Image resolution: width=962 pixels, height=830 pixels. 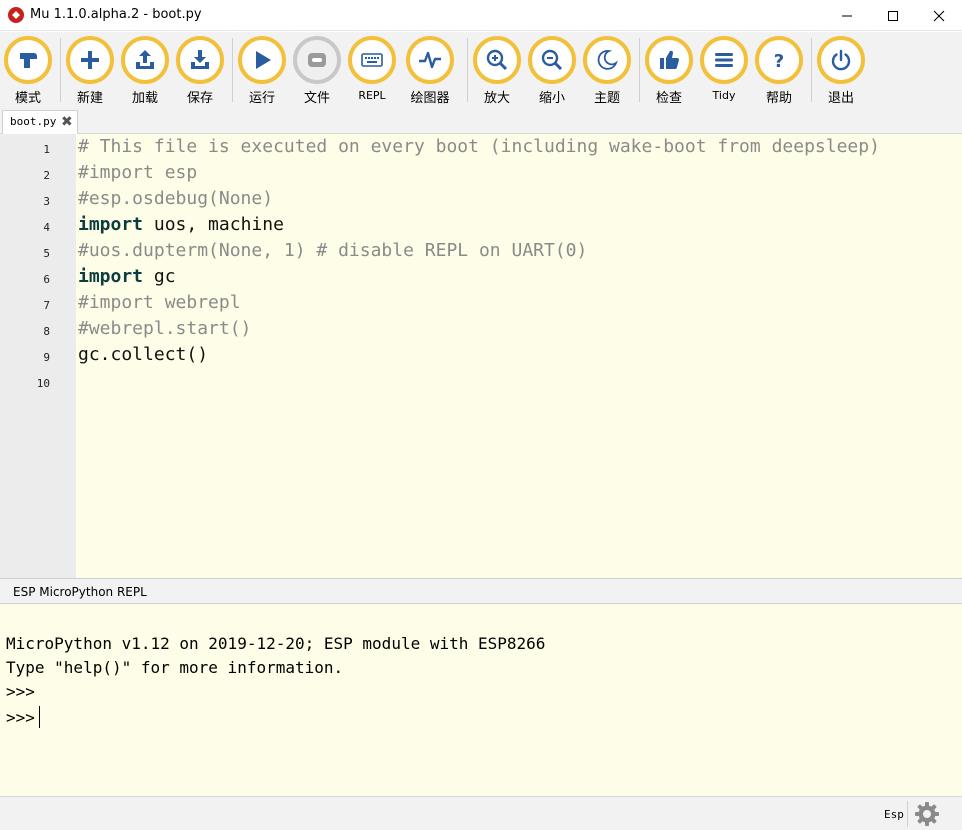 I want to click on thumbs-up-icon, so click(x=669, y=59).